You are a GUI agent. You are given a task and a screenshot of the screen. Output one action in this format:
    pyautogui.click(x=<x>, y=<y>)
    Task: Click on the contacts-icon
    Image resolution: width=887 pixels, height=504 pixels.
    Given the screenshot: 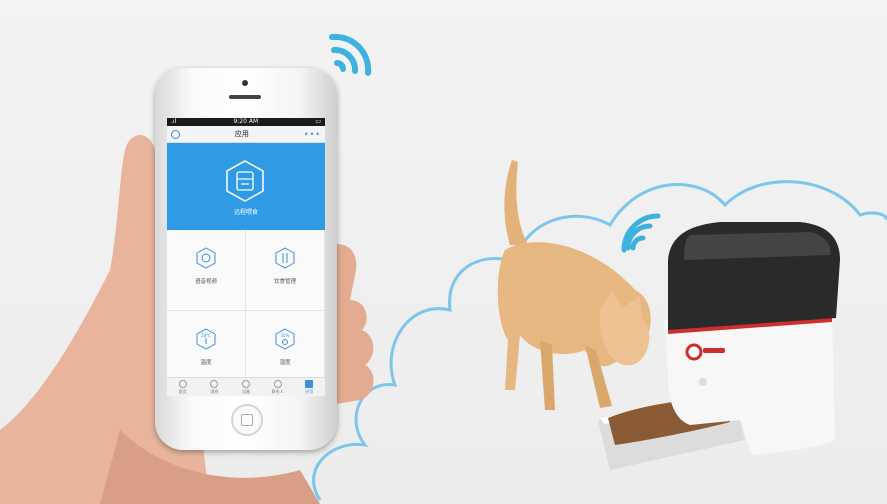 What is the action you would take?
    pyautogui.click(x=277, y=384)
    